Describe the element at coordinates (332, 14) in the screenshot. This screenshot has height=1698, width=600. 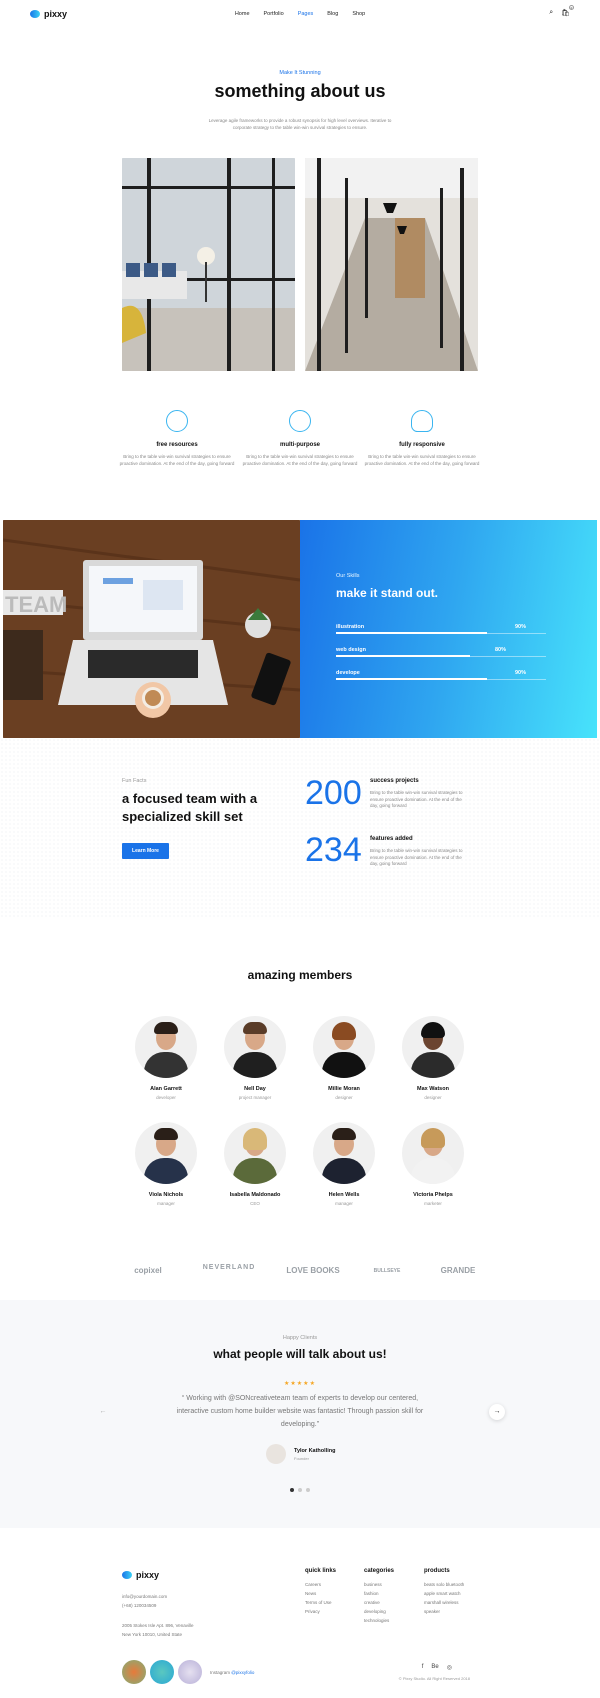
I see `nav-blog: Blog` at that location.